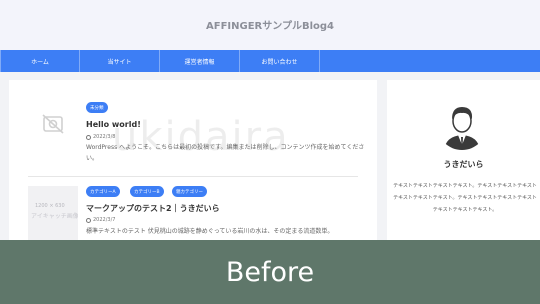  I want to click on nav-item-contact: お問い合わせ, so click(280, 61).